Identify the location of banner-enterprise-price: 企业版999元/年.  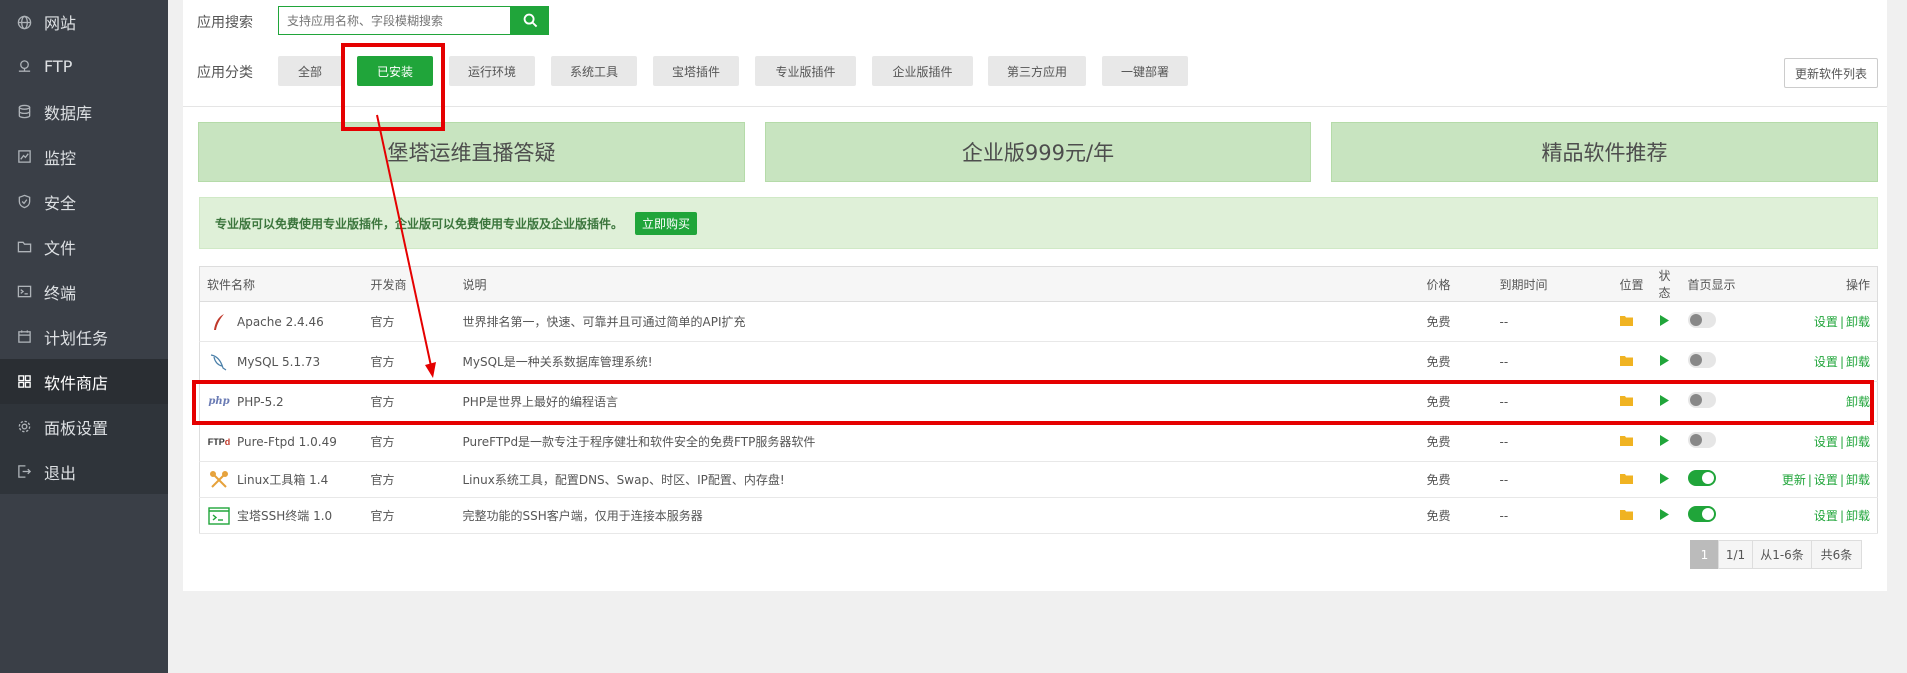
(1038, 152).